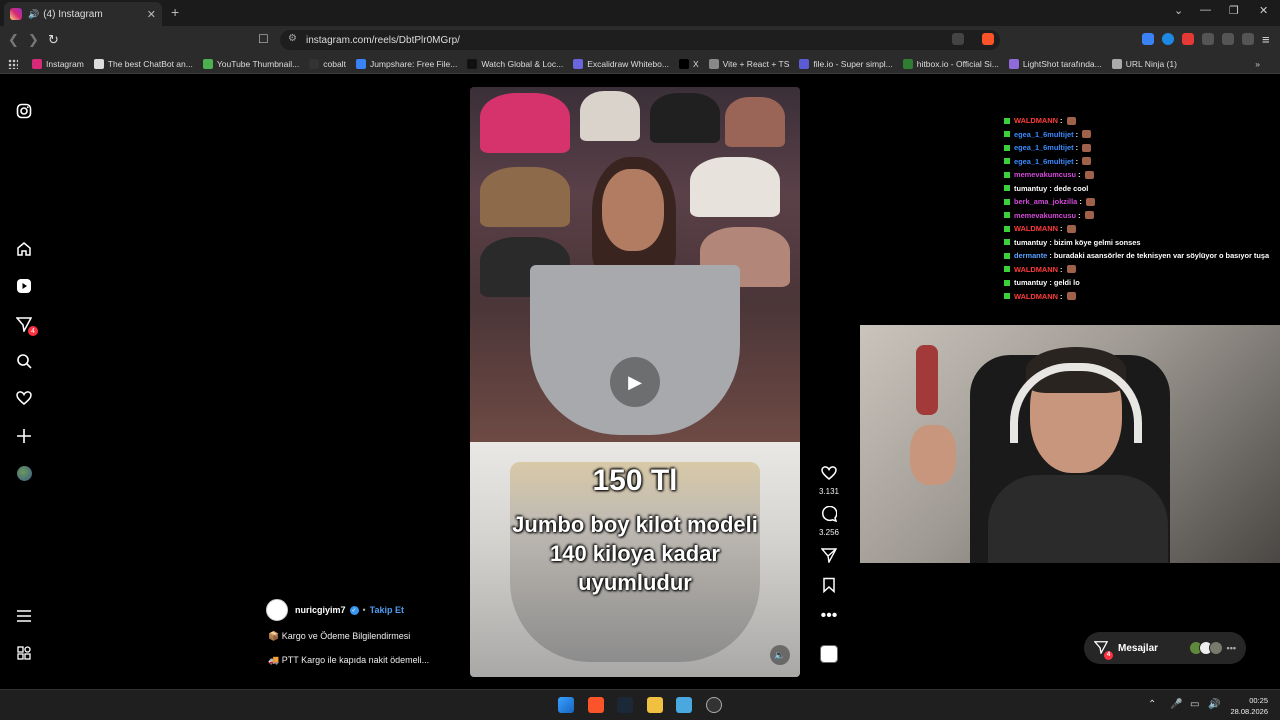 The height and width of the screenshot is (720, 1280). Describe the element at coordinates (1257, 64) in the screenshot. I see `more-bookmarks-icon: »` at that location.